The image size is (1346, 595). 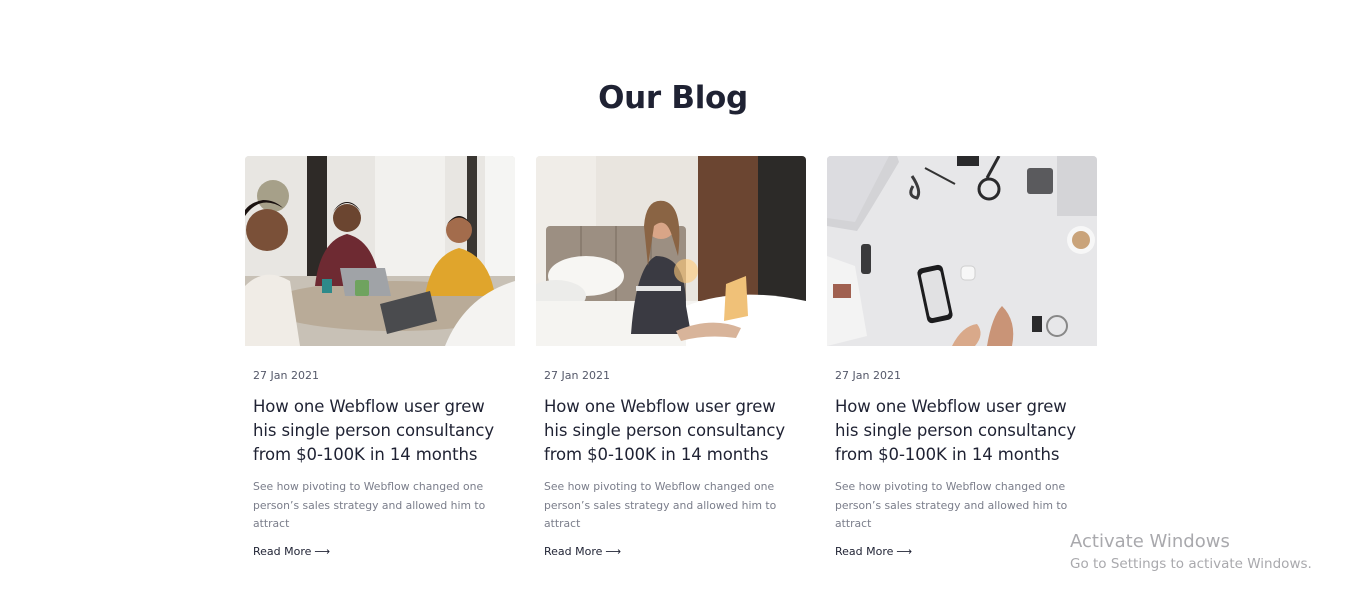 I want to click on watermark-title: Activate Windows, so click(x=1150, y=541).